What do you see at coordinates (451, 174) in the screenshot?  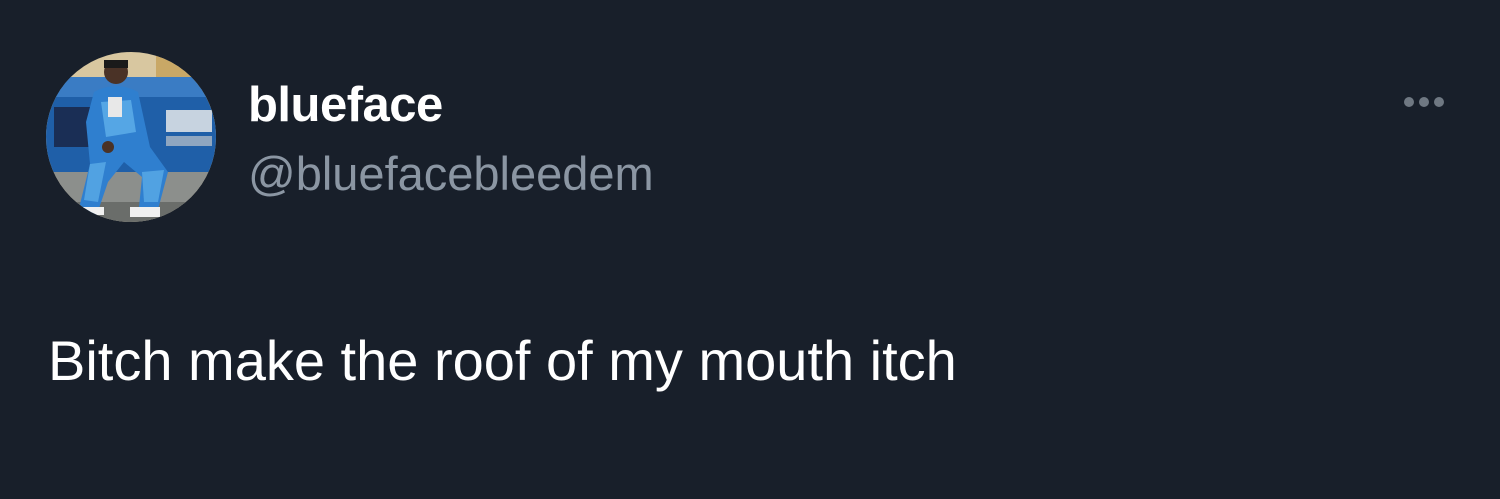 I see `author-handle: @bluefacebleedem` at bounding box center [451, 174].